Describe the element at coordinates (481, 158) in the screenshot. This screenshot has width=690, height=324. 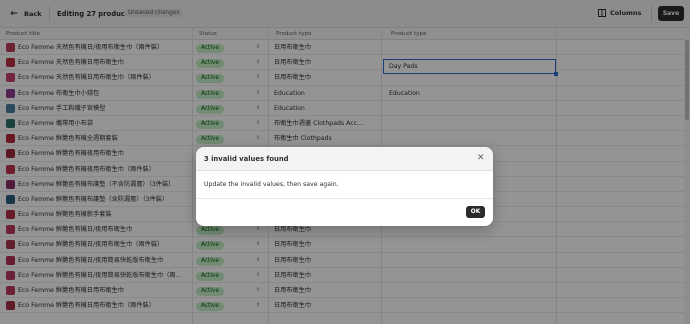
I see `close-icon: ✕` at that location.